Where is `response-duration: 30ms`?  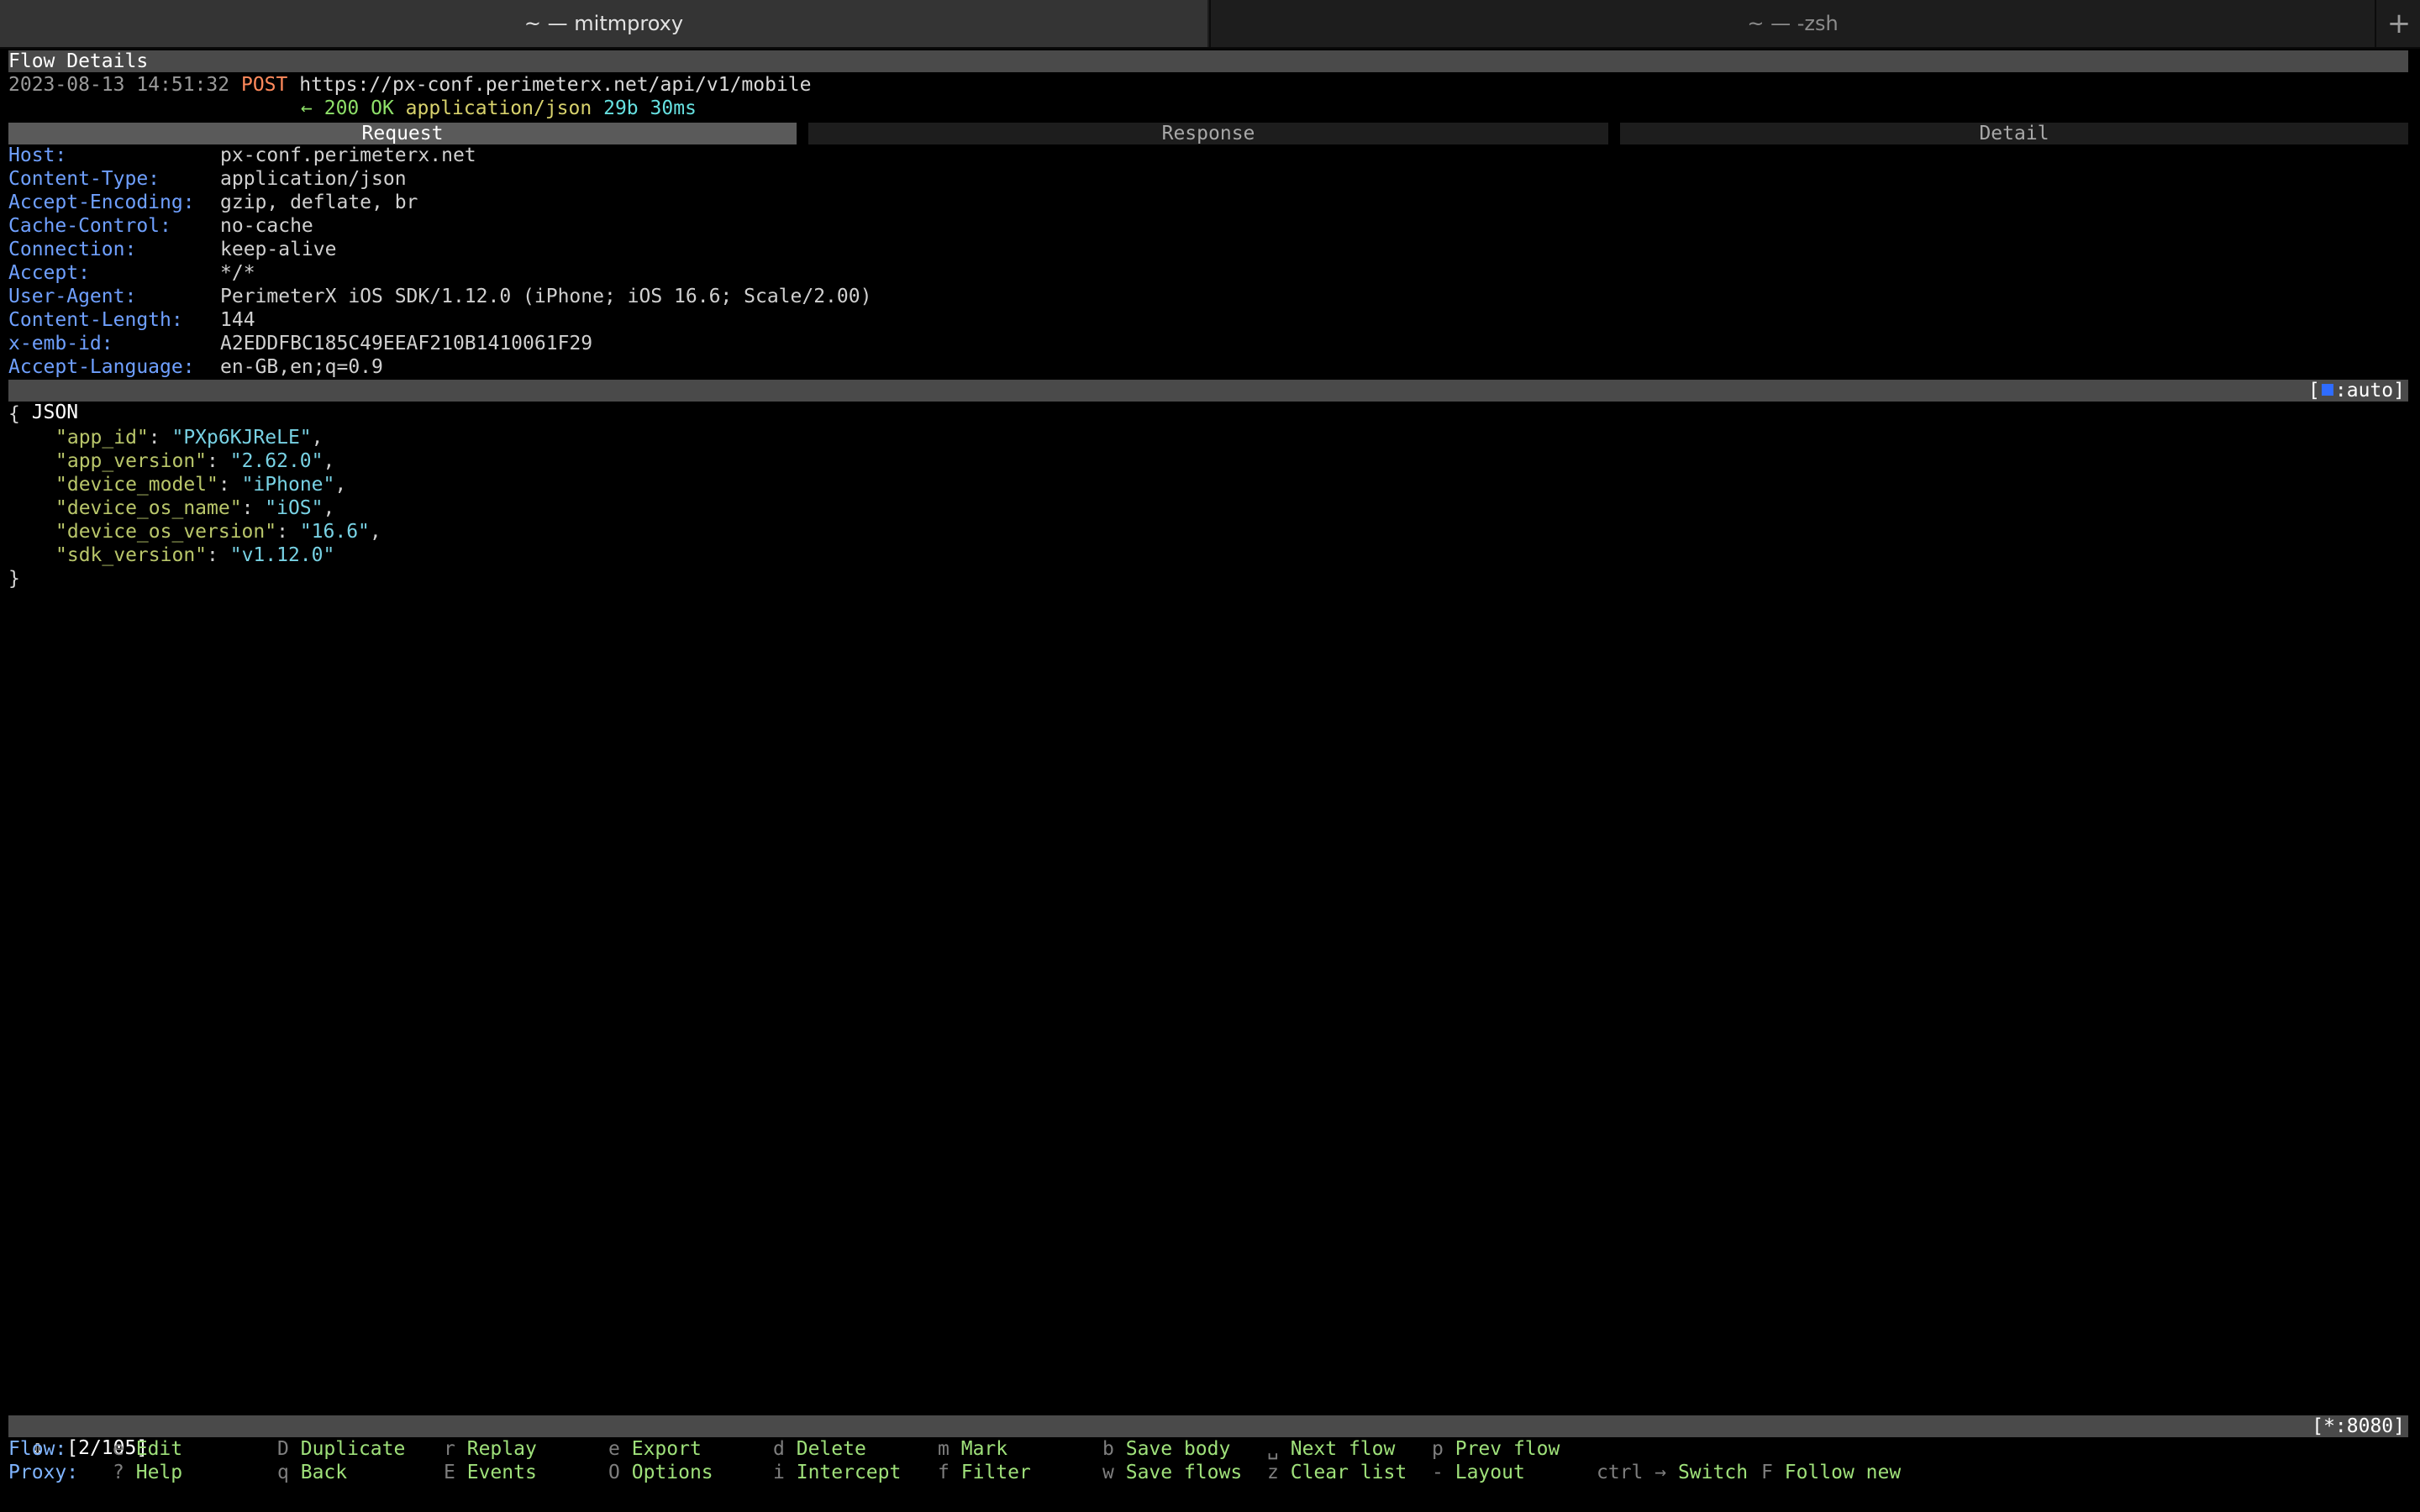
response-duration: 30ms is located at coordinates (673, 108).